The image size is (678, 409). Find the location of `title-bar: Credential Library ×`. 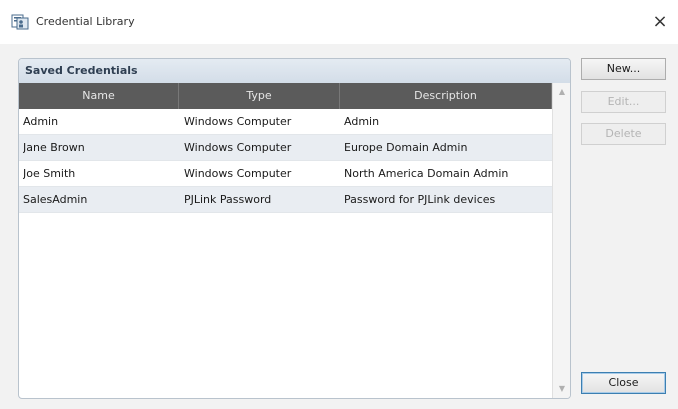

title-bar: Credential Library × is located at coordinates (339, 22).